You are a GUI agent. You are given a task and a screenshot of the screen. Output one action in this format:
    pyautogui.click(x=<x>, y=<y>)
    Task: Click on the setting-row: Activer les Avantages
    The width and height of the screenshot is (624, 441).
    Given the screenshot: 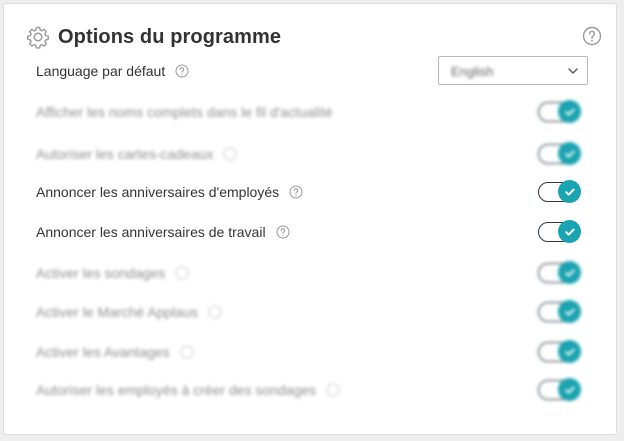 What is the action you would take?
    pyautogui.click(x=310, y=352)
    